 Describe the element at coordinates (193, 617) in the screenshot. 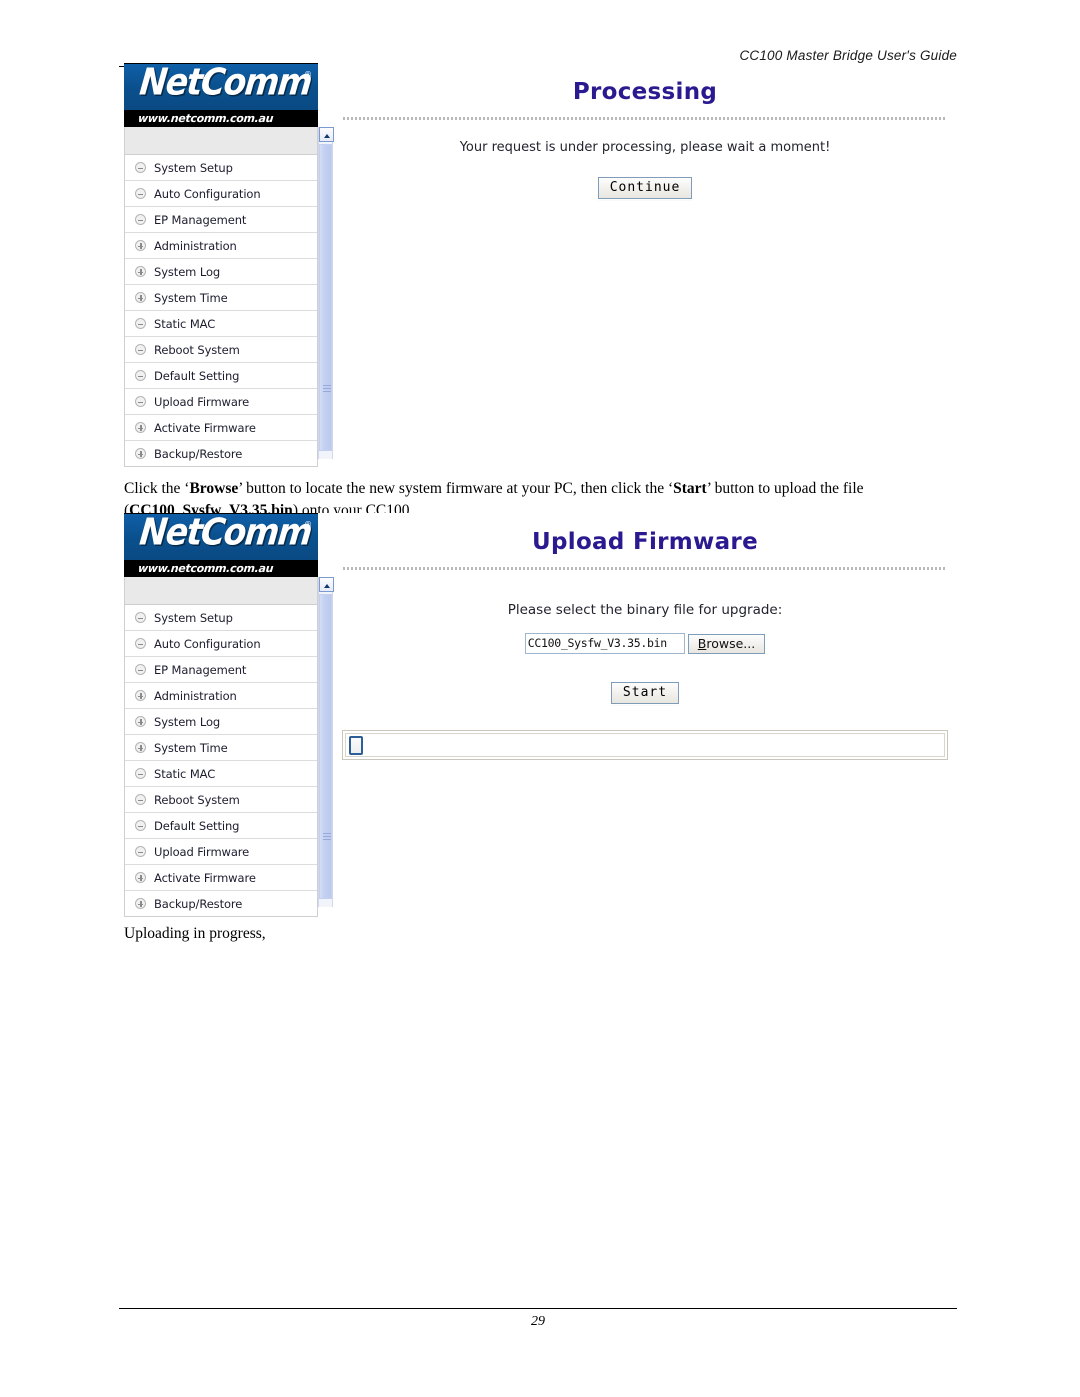

I see `sidebar-item-label: System Setup` at that location.